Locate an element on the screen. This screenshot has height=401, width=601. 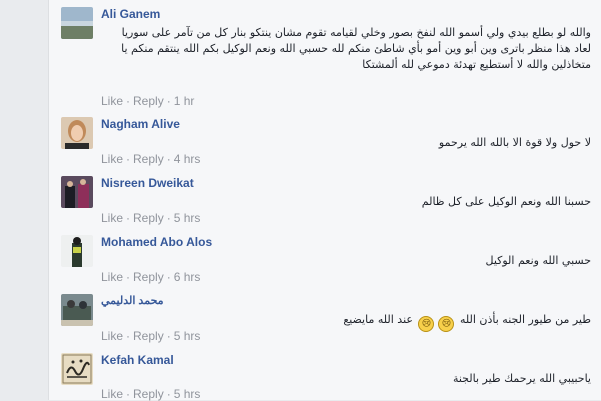
comment-actions: Like · Reply · 1 hr is located at coordinates (147, 101).